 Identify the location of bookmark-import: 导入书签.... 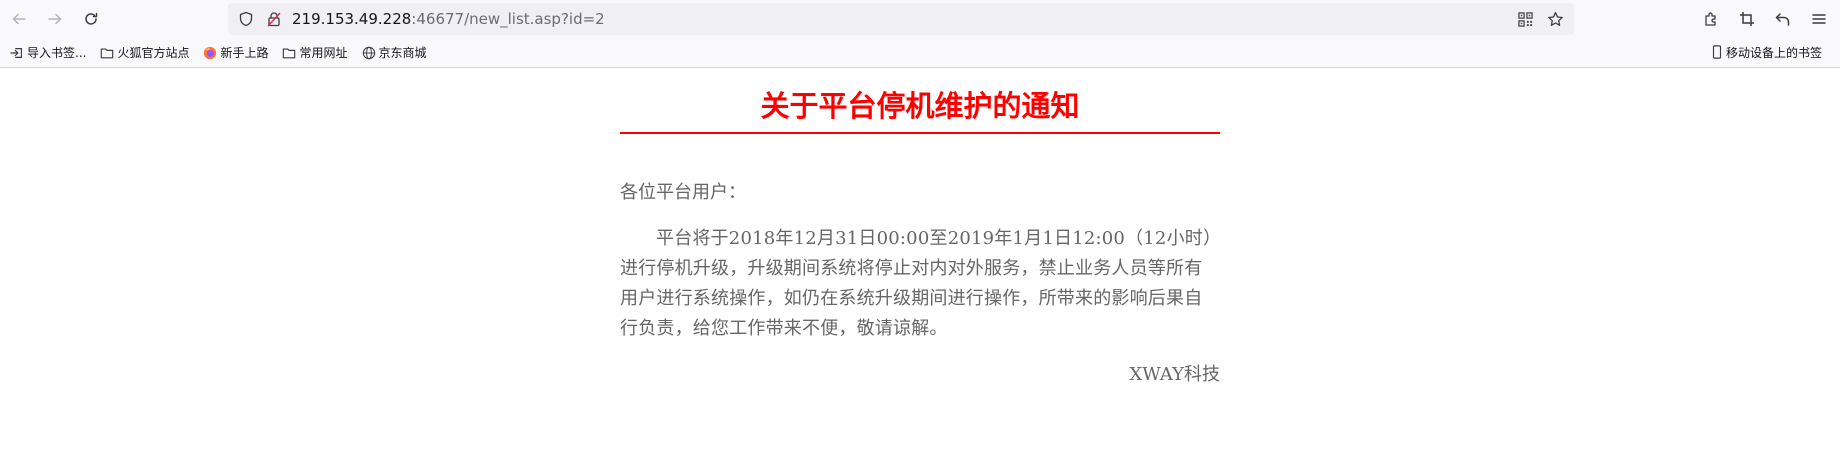
(48, 53).